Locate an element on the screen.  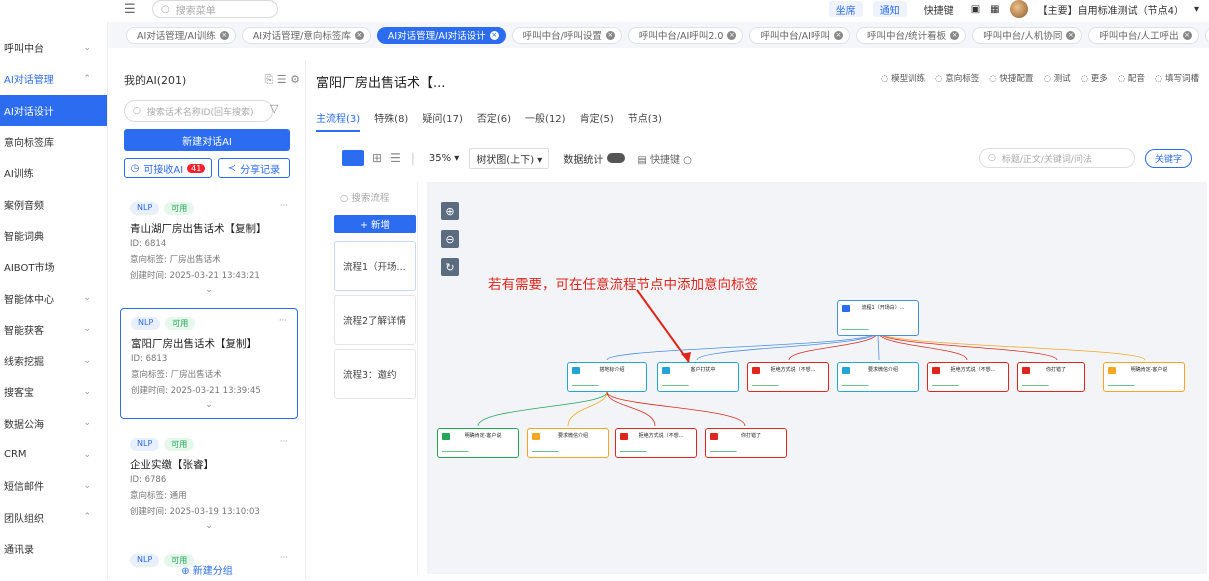
card-view-icon is located at coordinates (353, 158).